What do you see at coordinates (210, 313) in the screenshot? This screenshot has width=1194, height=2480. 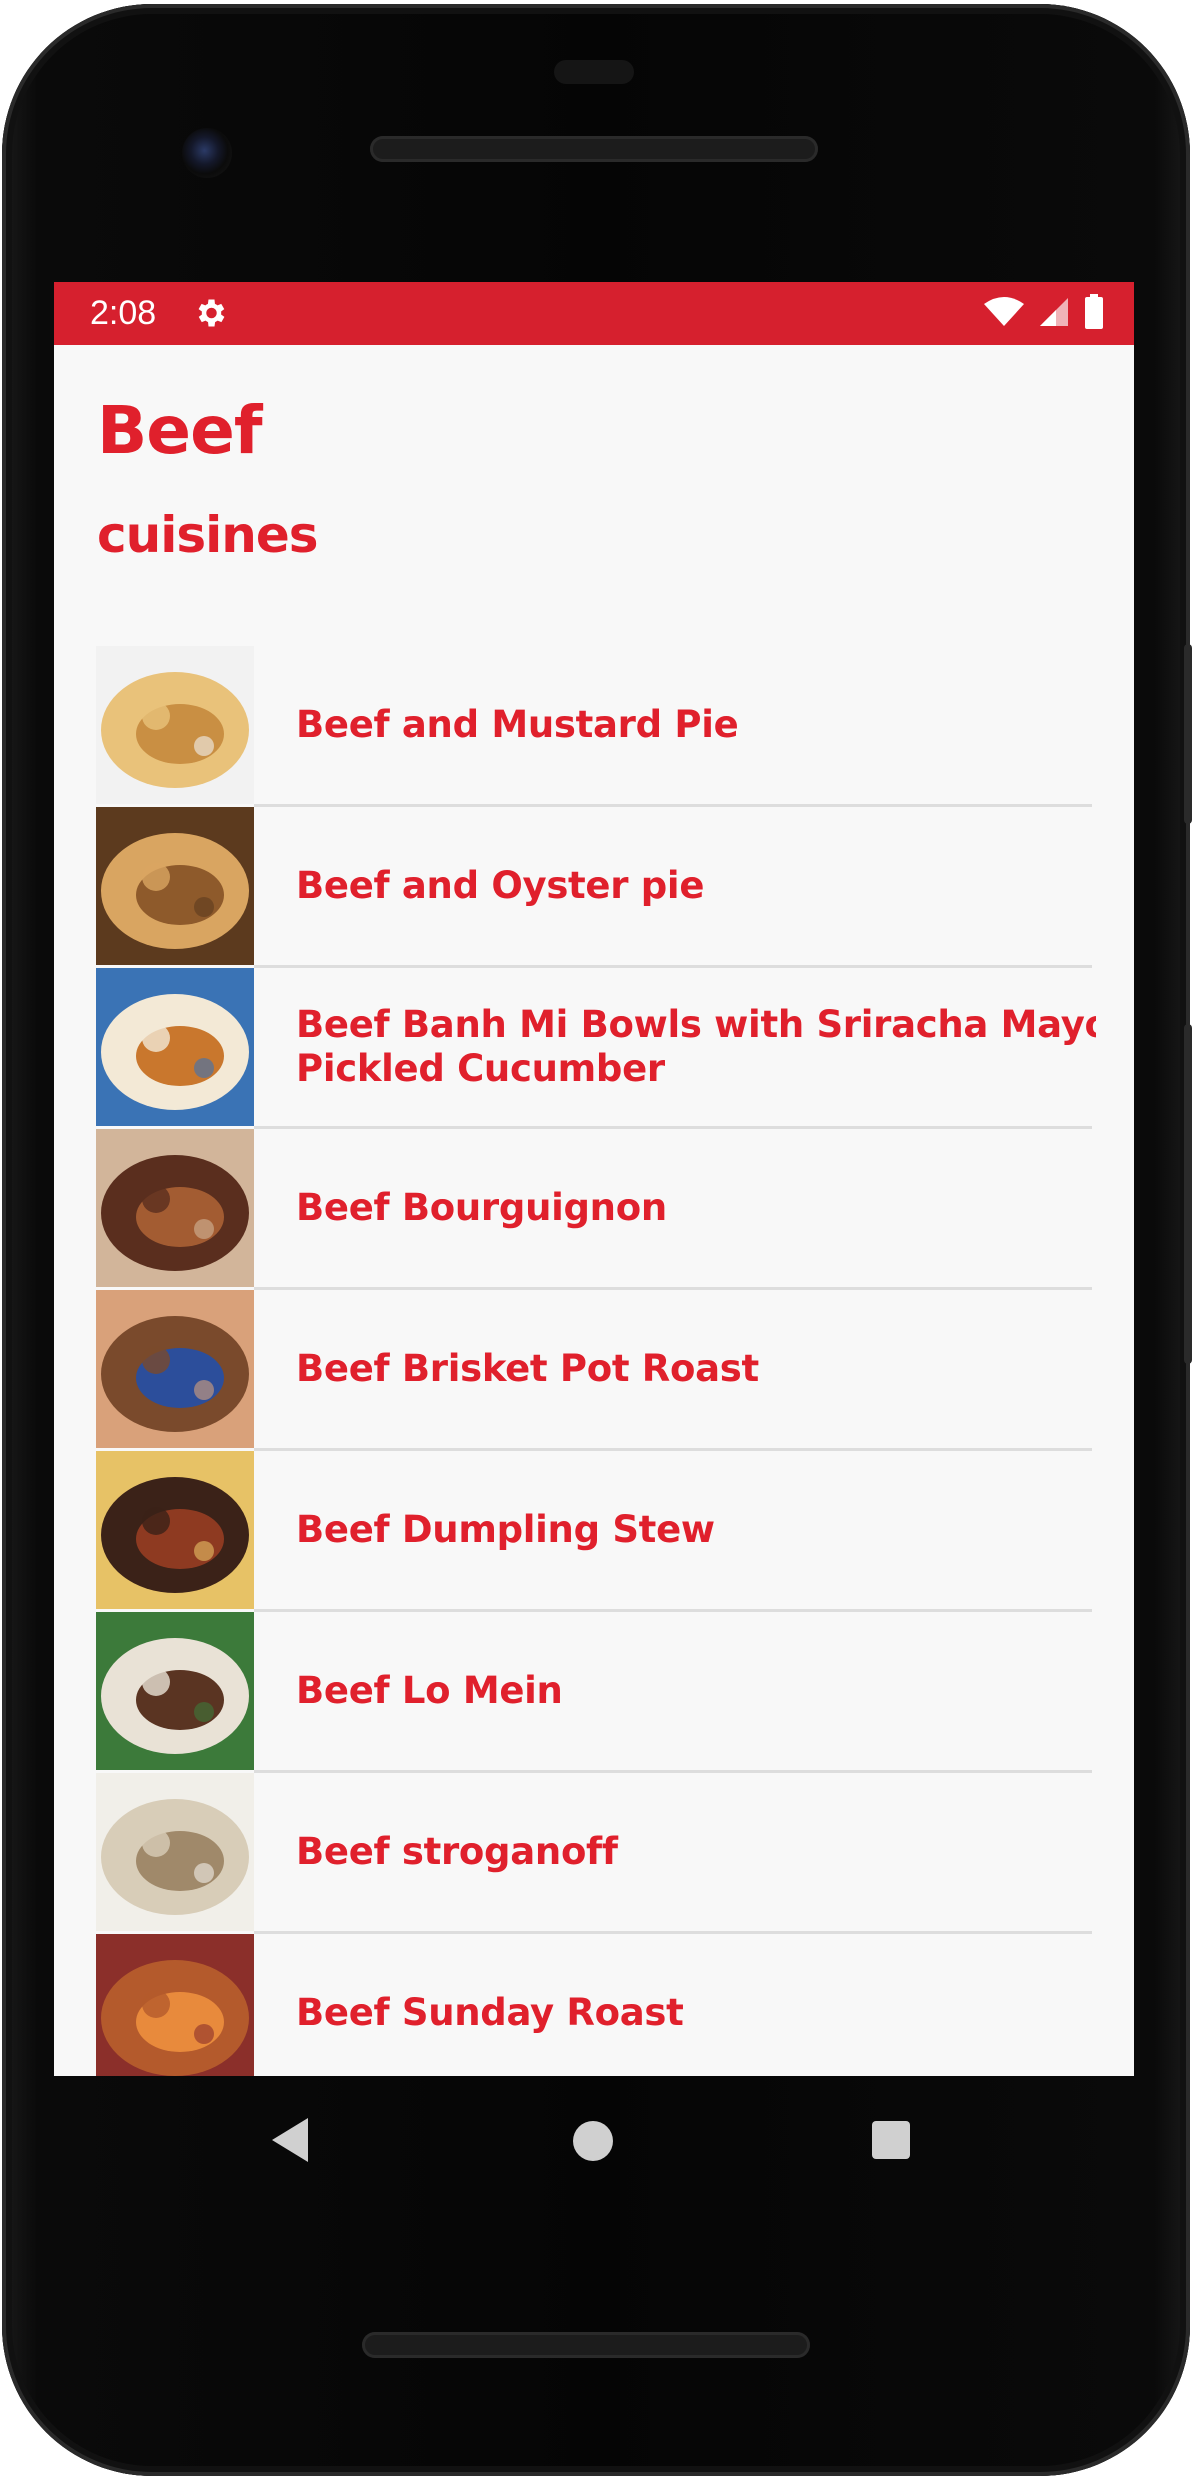 I see `gear-icon` at bounding box center [210, 313].